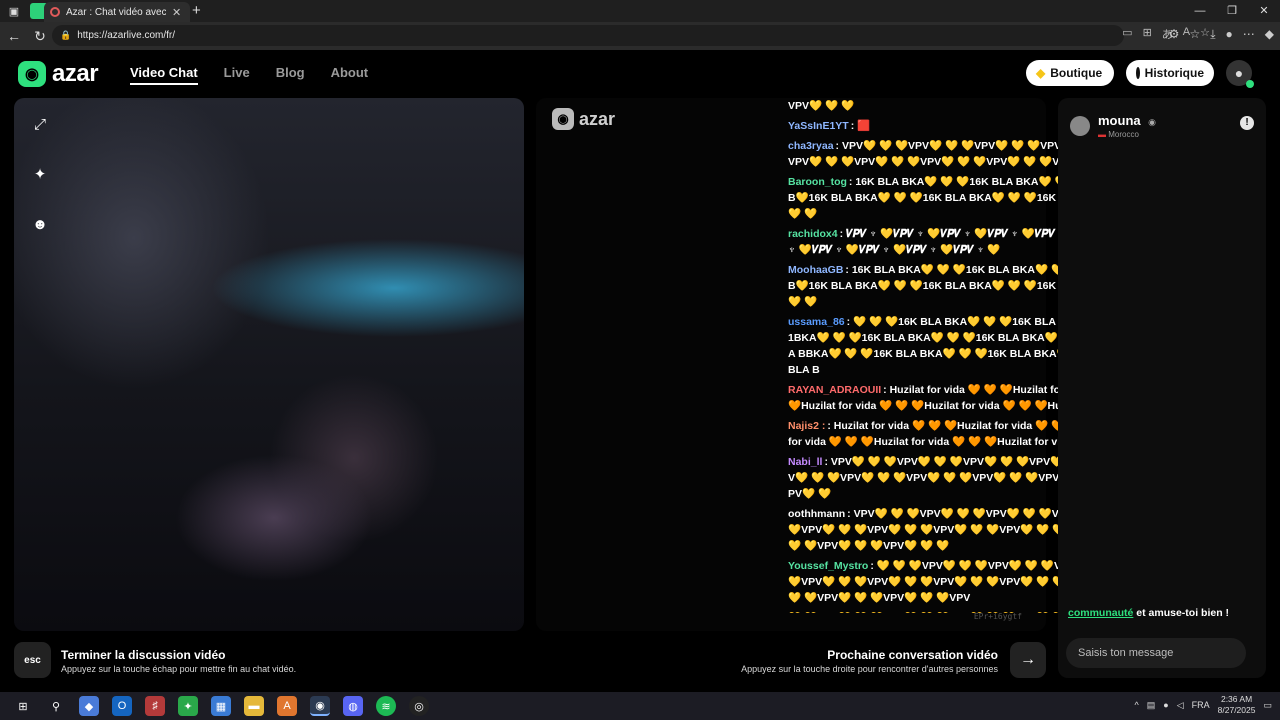 The width and height of the screenshot is (1280, 720). I want to click on peer-name: mouna, so click(1119, 120).